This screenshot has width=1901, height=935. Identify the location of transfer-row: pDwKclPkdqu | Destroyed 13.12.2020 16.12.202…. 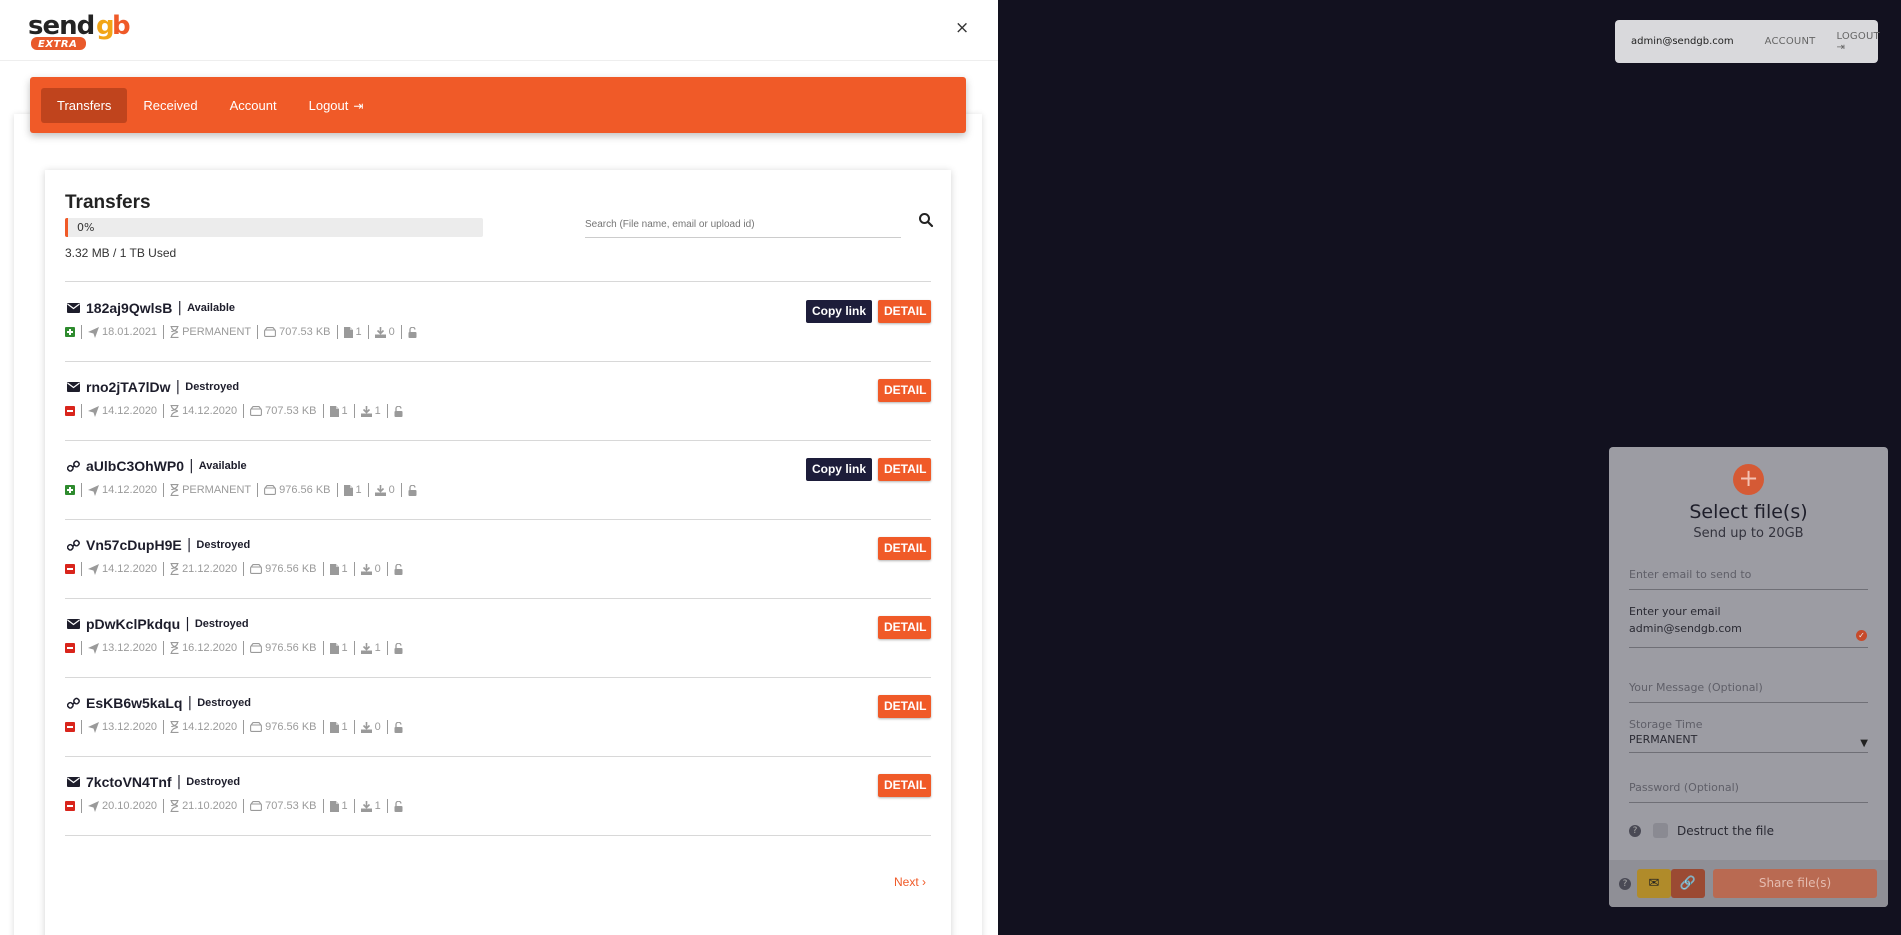
(498, 637).